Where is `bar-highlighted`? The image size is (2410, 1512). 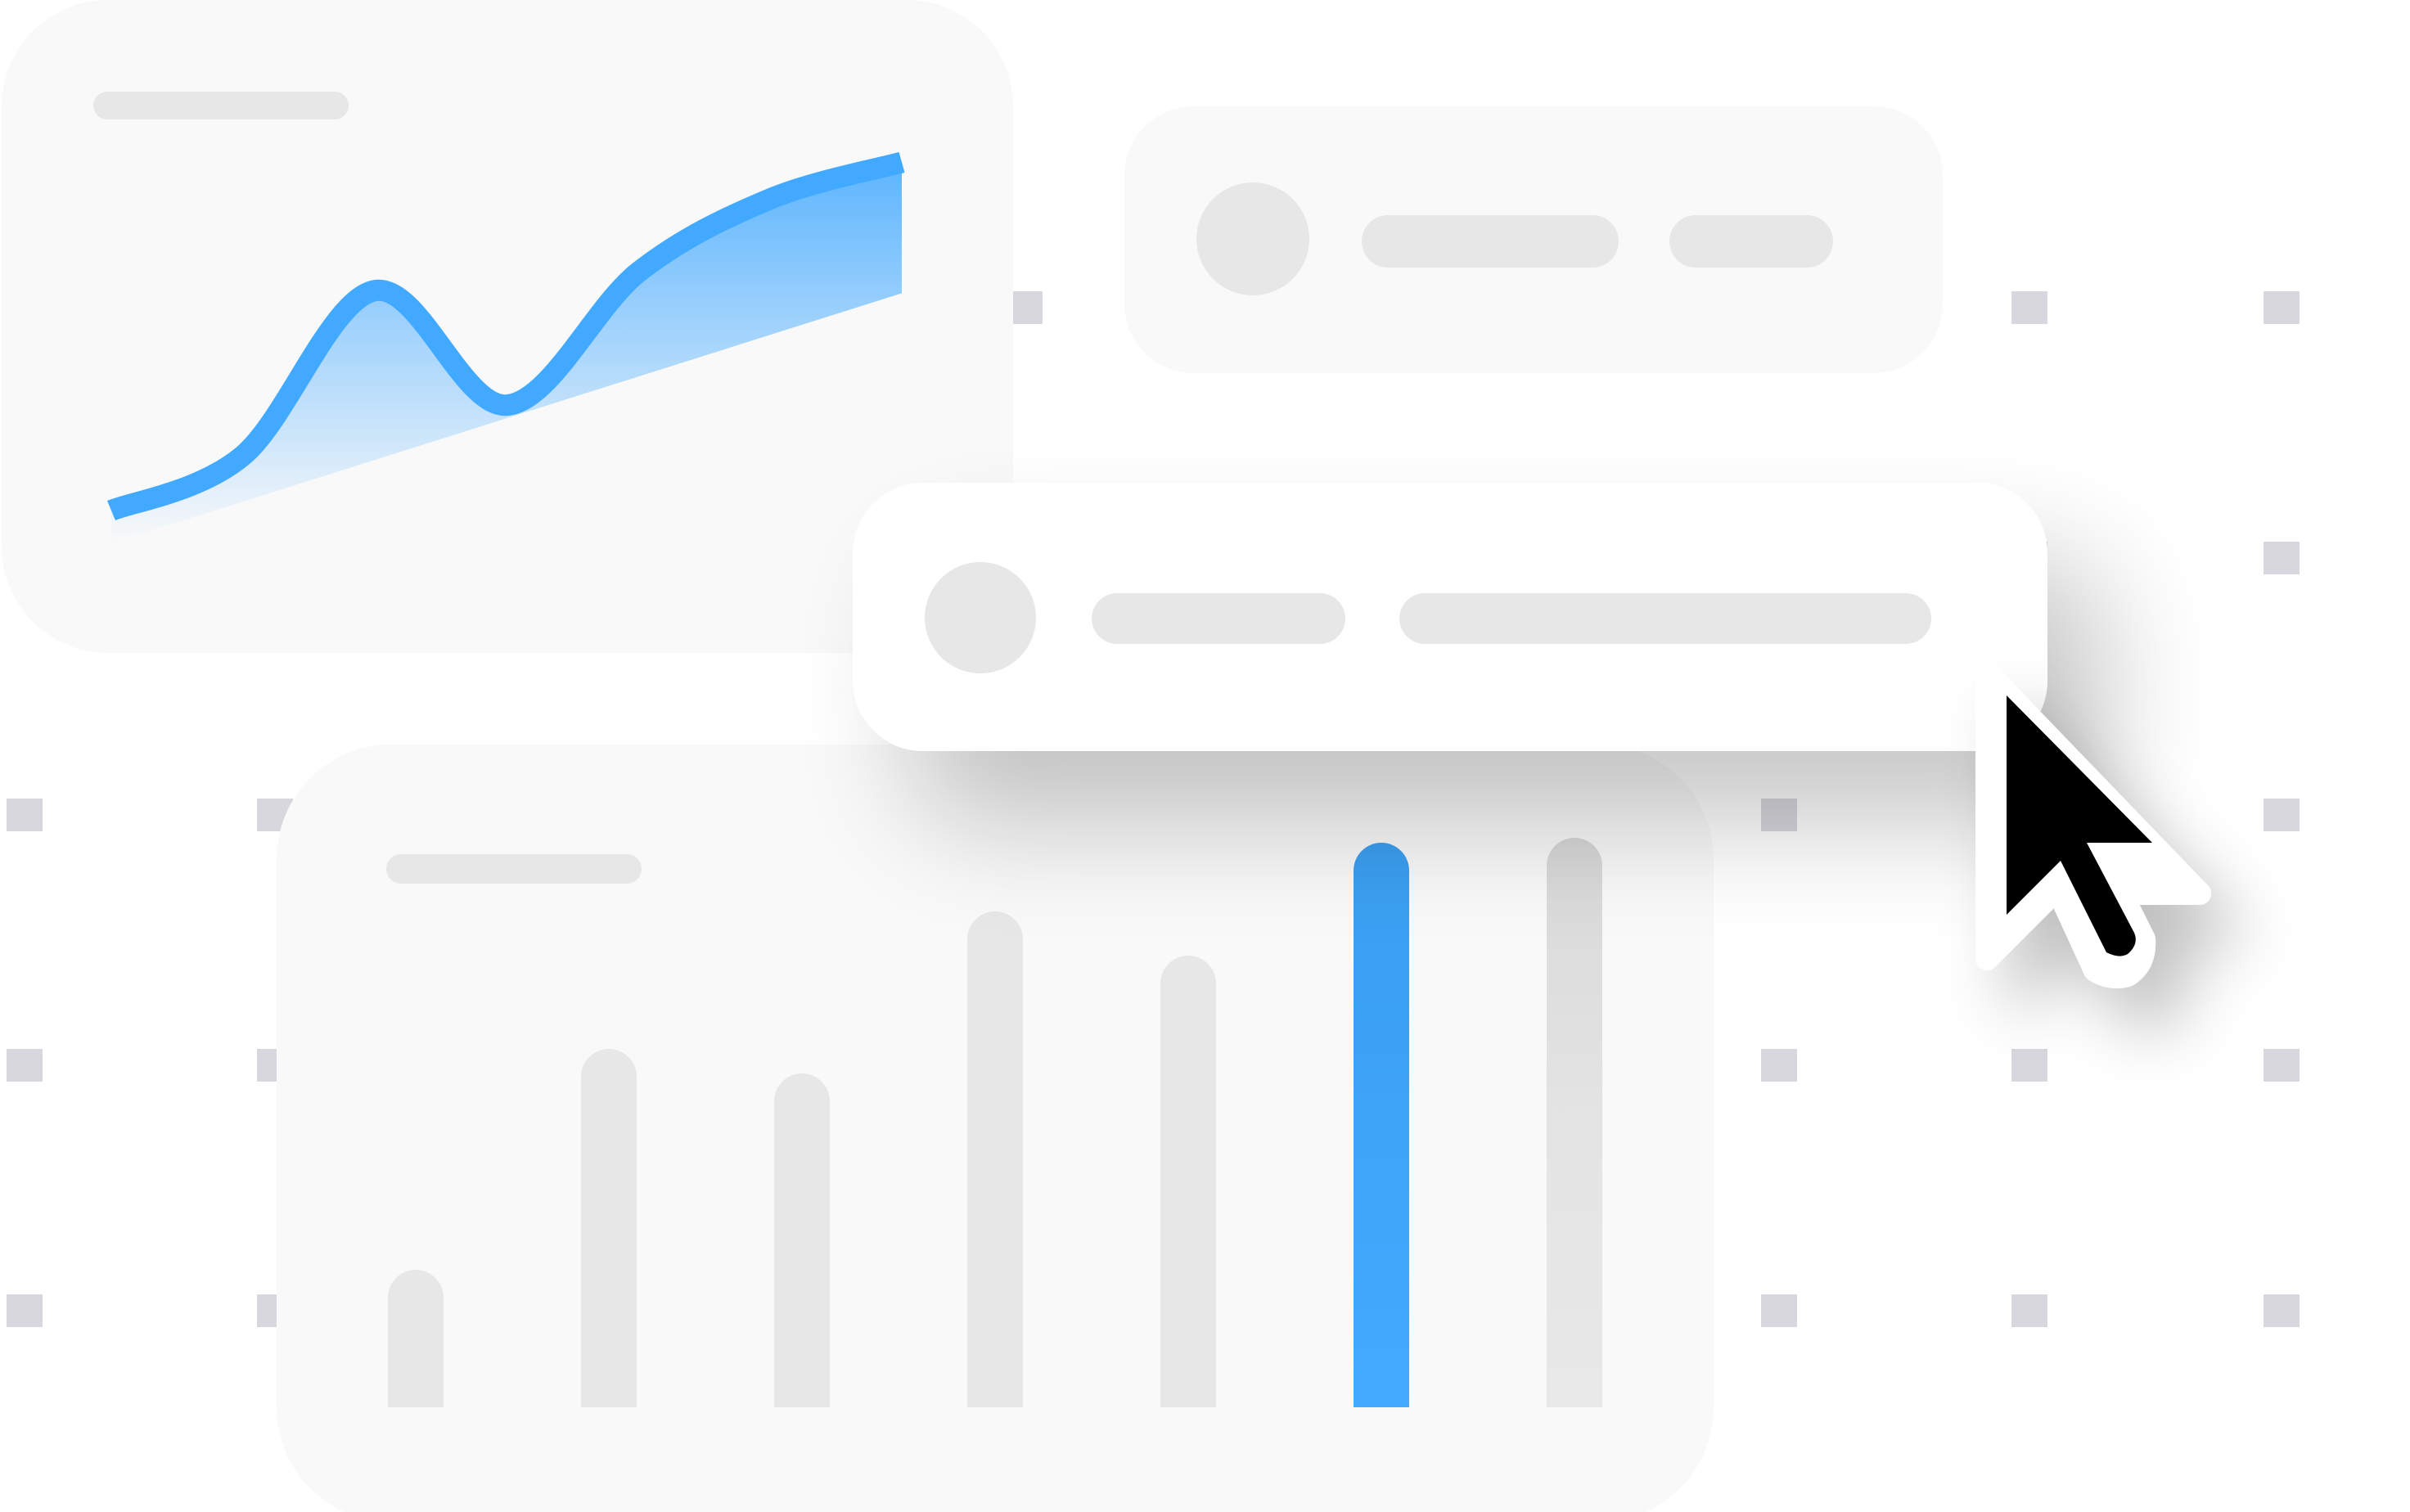
bar-highlighted is located at coordinates (1381, 1125).